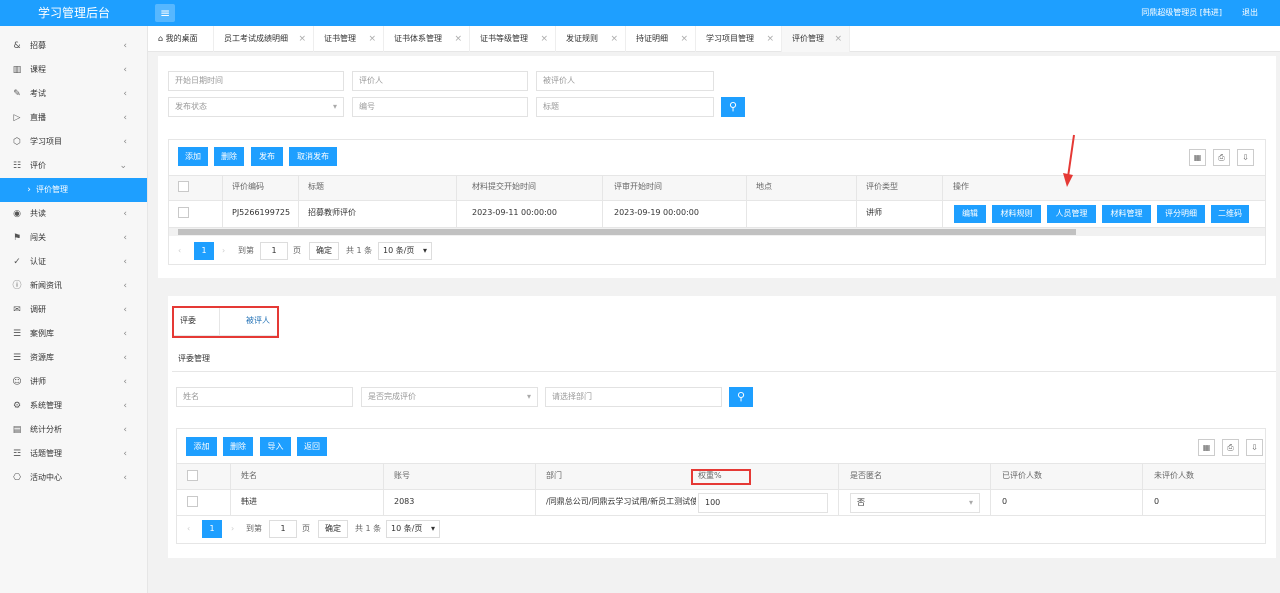 This screenshot has height=593, width=1280. What do you see at coordinates (627, 232) in the screenshot?
I see `scrollbar-thumb` at bounding box center [627, 232].